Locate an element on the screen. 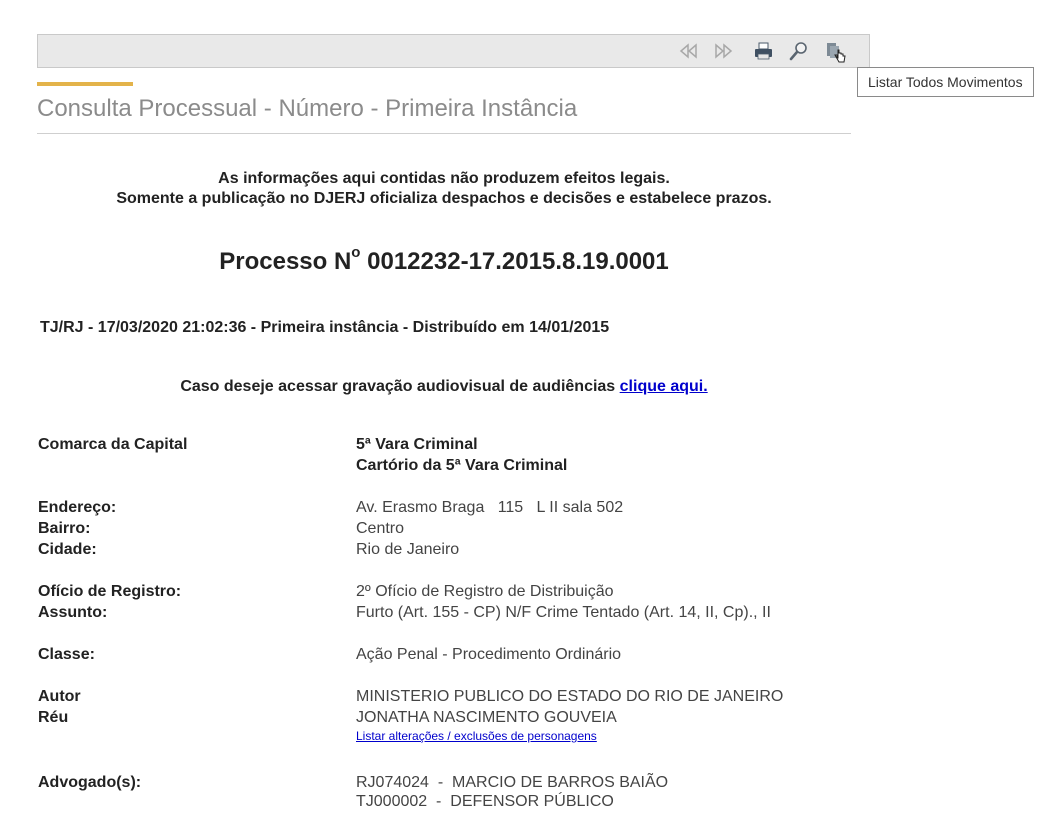 Image resolution: width=1047 pixels, height=838 pixels. audio-link: clique aqui. is located at coordinates (664, 386).